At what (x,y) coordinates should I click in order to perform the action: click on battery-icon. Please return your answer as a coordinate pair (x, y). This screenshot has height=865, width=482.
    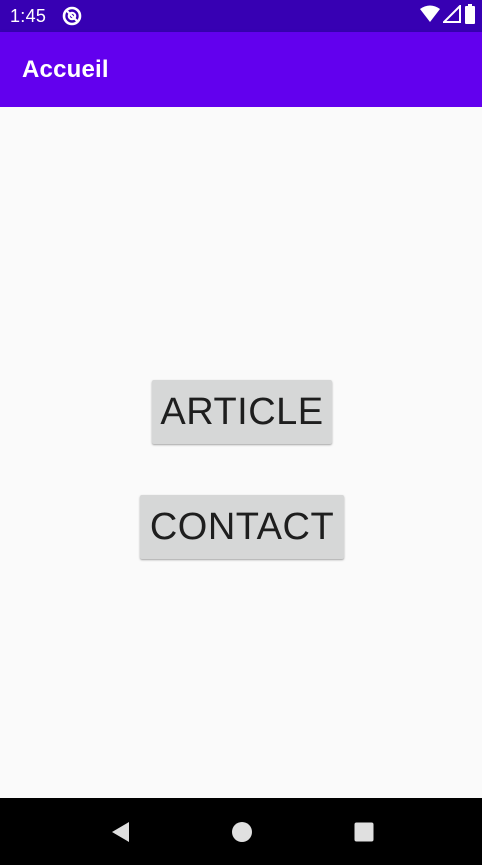
    Looking at the image, I should click on (470, 16).